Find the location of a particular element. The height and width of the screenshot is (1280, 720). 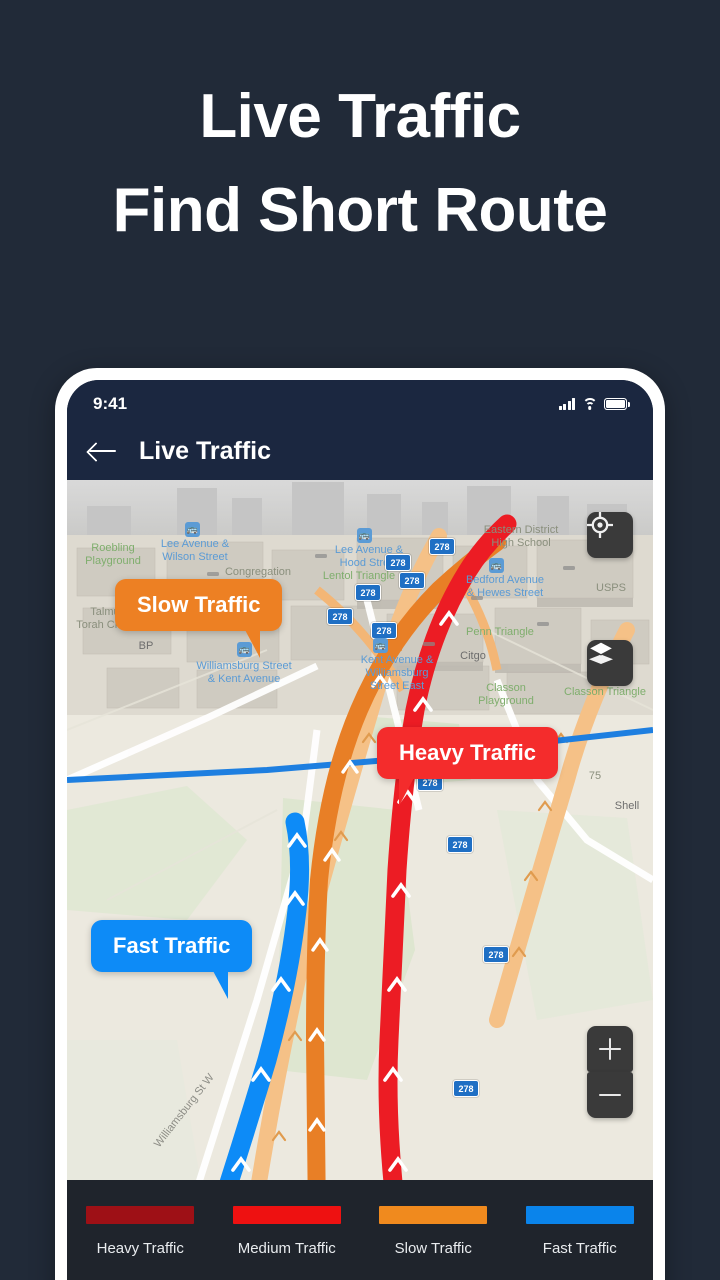

legend-swatch-slow is located at coordinates (433, 1215).